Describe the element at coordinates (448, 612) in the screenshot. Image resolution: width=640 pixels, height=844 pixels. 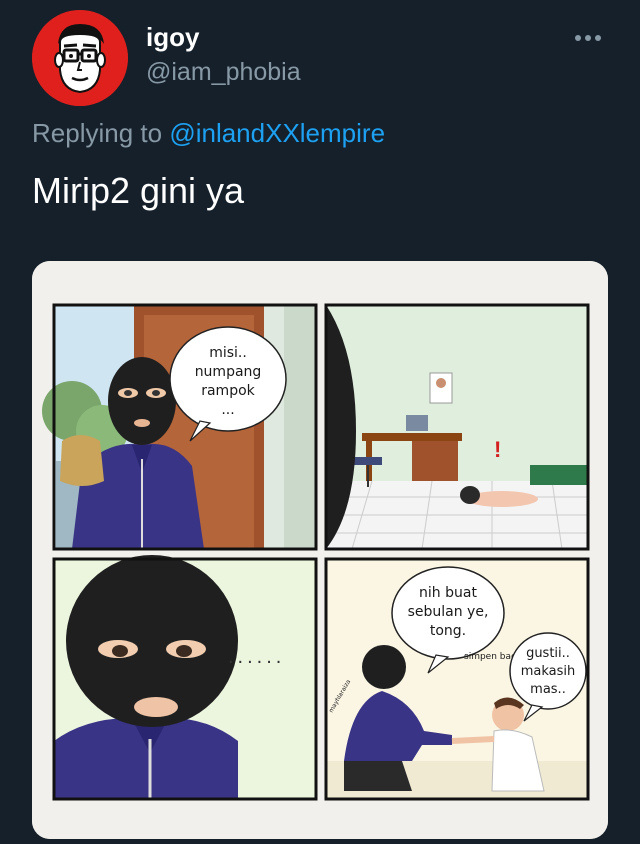
I see `bubble-2-line-2: sebulan ye,` at that location.